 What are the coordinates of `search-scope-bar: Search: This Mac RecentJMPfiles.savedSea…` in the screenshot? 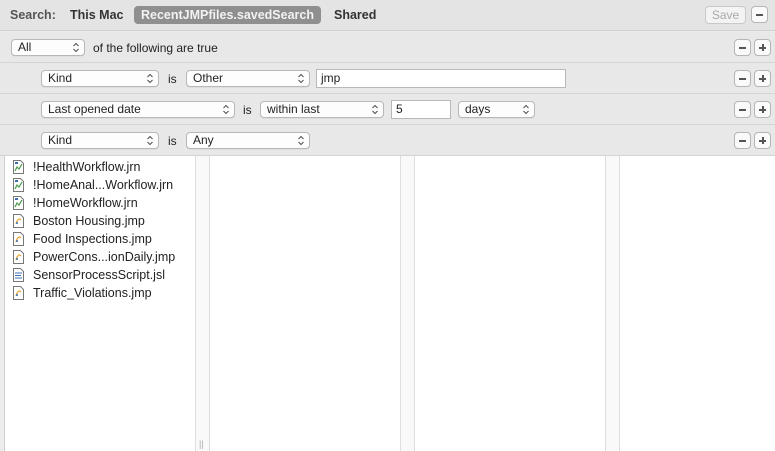 It's located at (387, 15).